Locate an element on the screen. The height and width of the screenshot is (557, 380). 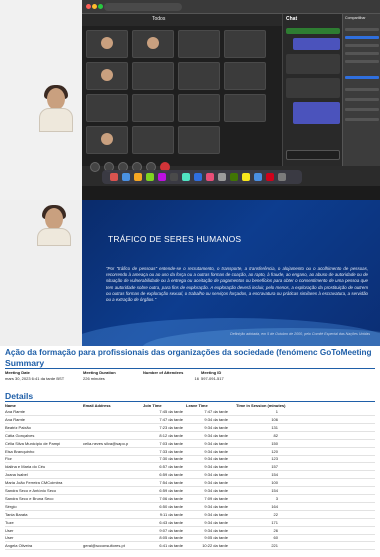
time-in-session: 150 is located at coordinates (274, 443).